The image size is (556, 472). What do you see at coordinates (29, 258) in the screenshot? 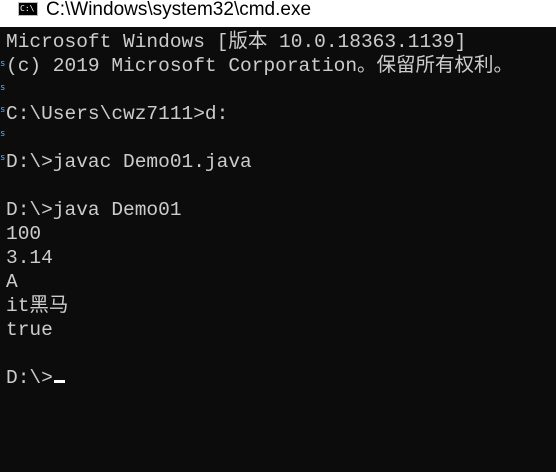
I see `console-line-output: 3.14` at bounding box center [29, 258].